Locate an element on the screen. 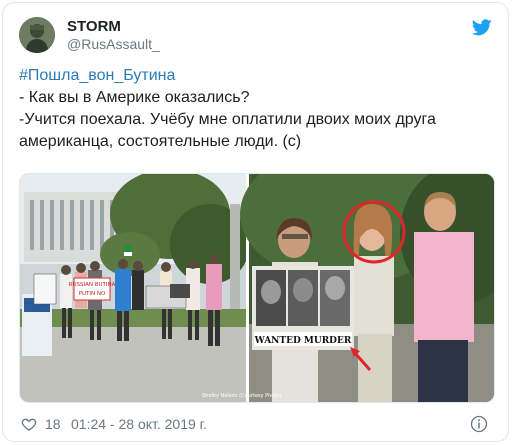 The image size is (531, 445). heart-icon is located at coordinates (29, 424).